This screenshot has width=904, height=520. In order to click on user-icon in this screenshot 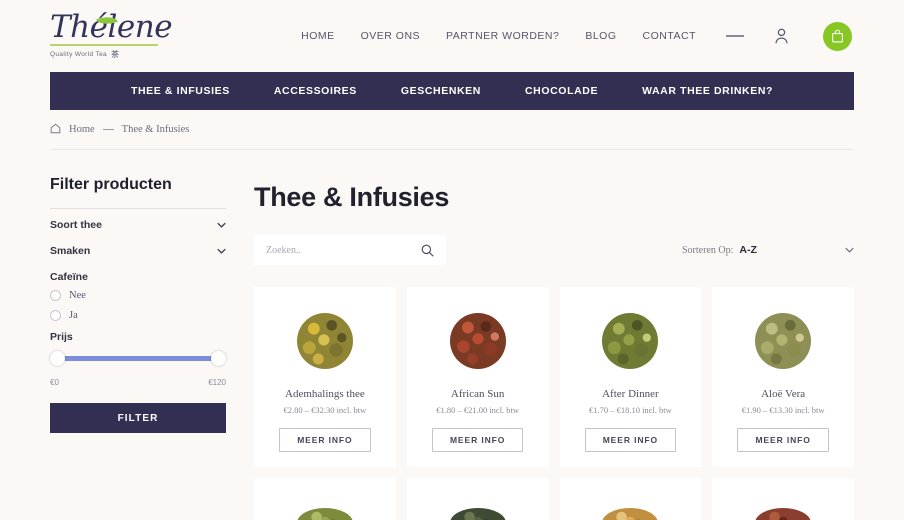, I will do `click(781, 36)`.